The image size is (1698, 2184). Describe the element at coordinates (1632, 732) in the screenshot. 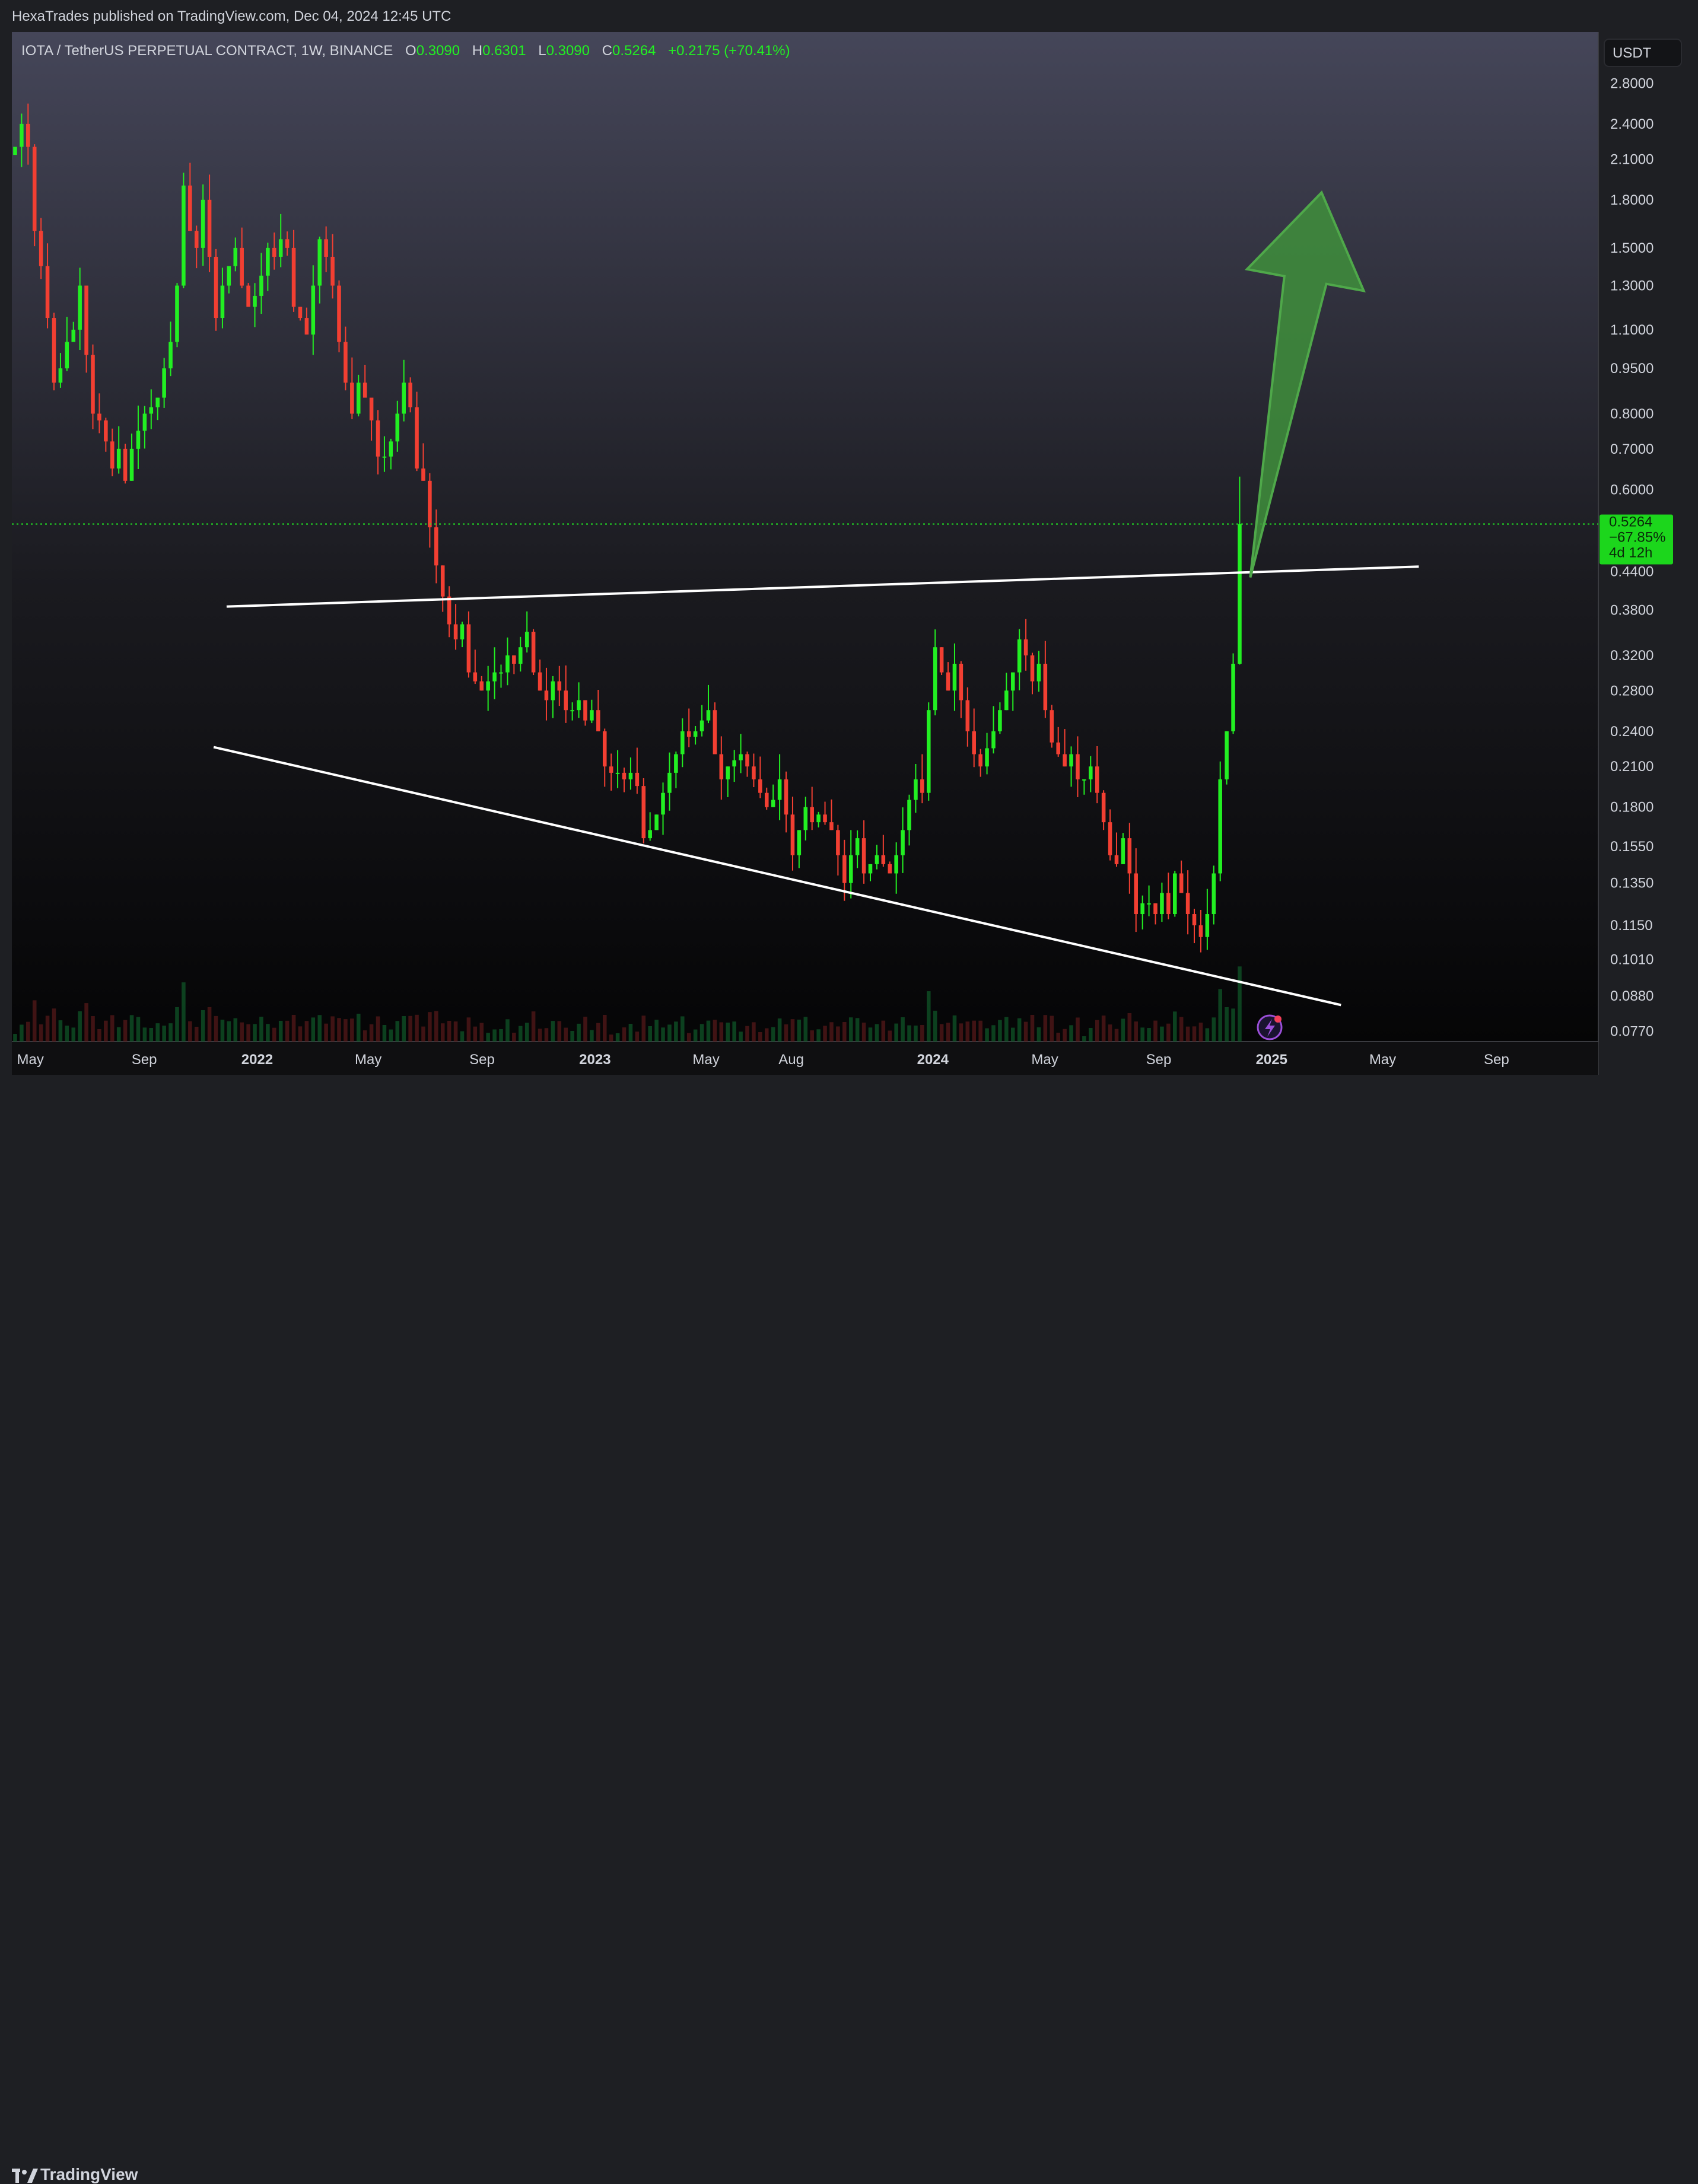

I see `price-tick-label: 0.2400` at that location.